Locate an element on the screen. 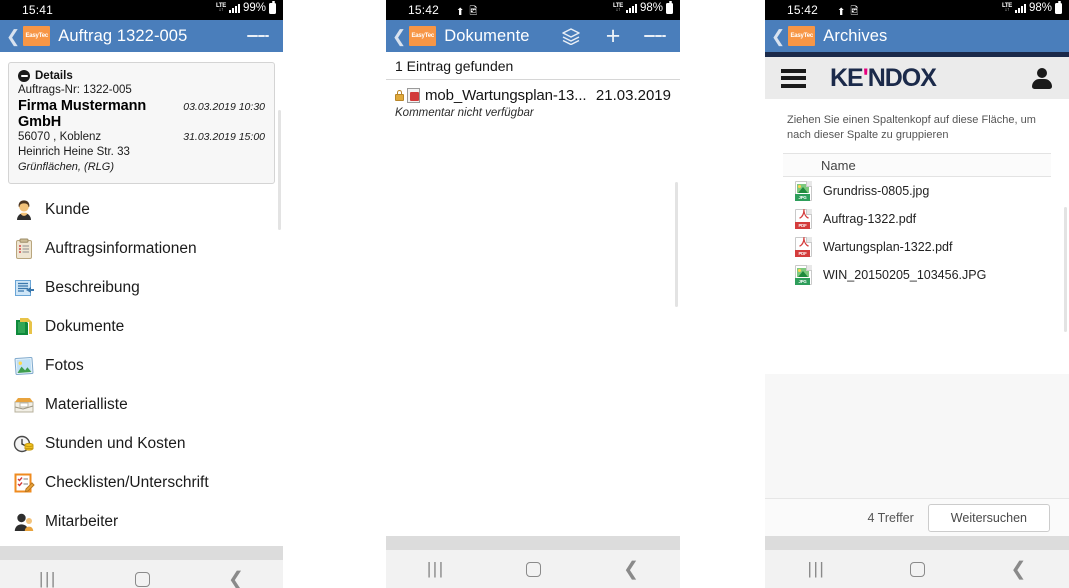 The width and height of the screenshot is (1069, 588). app-bar-actions: + is located at coordinates (617, 36).